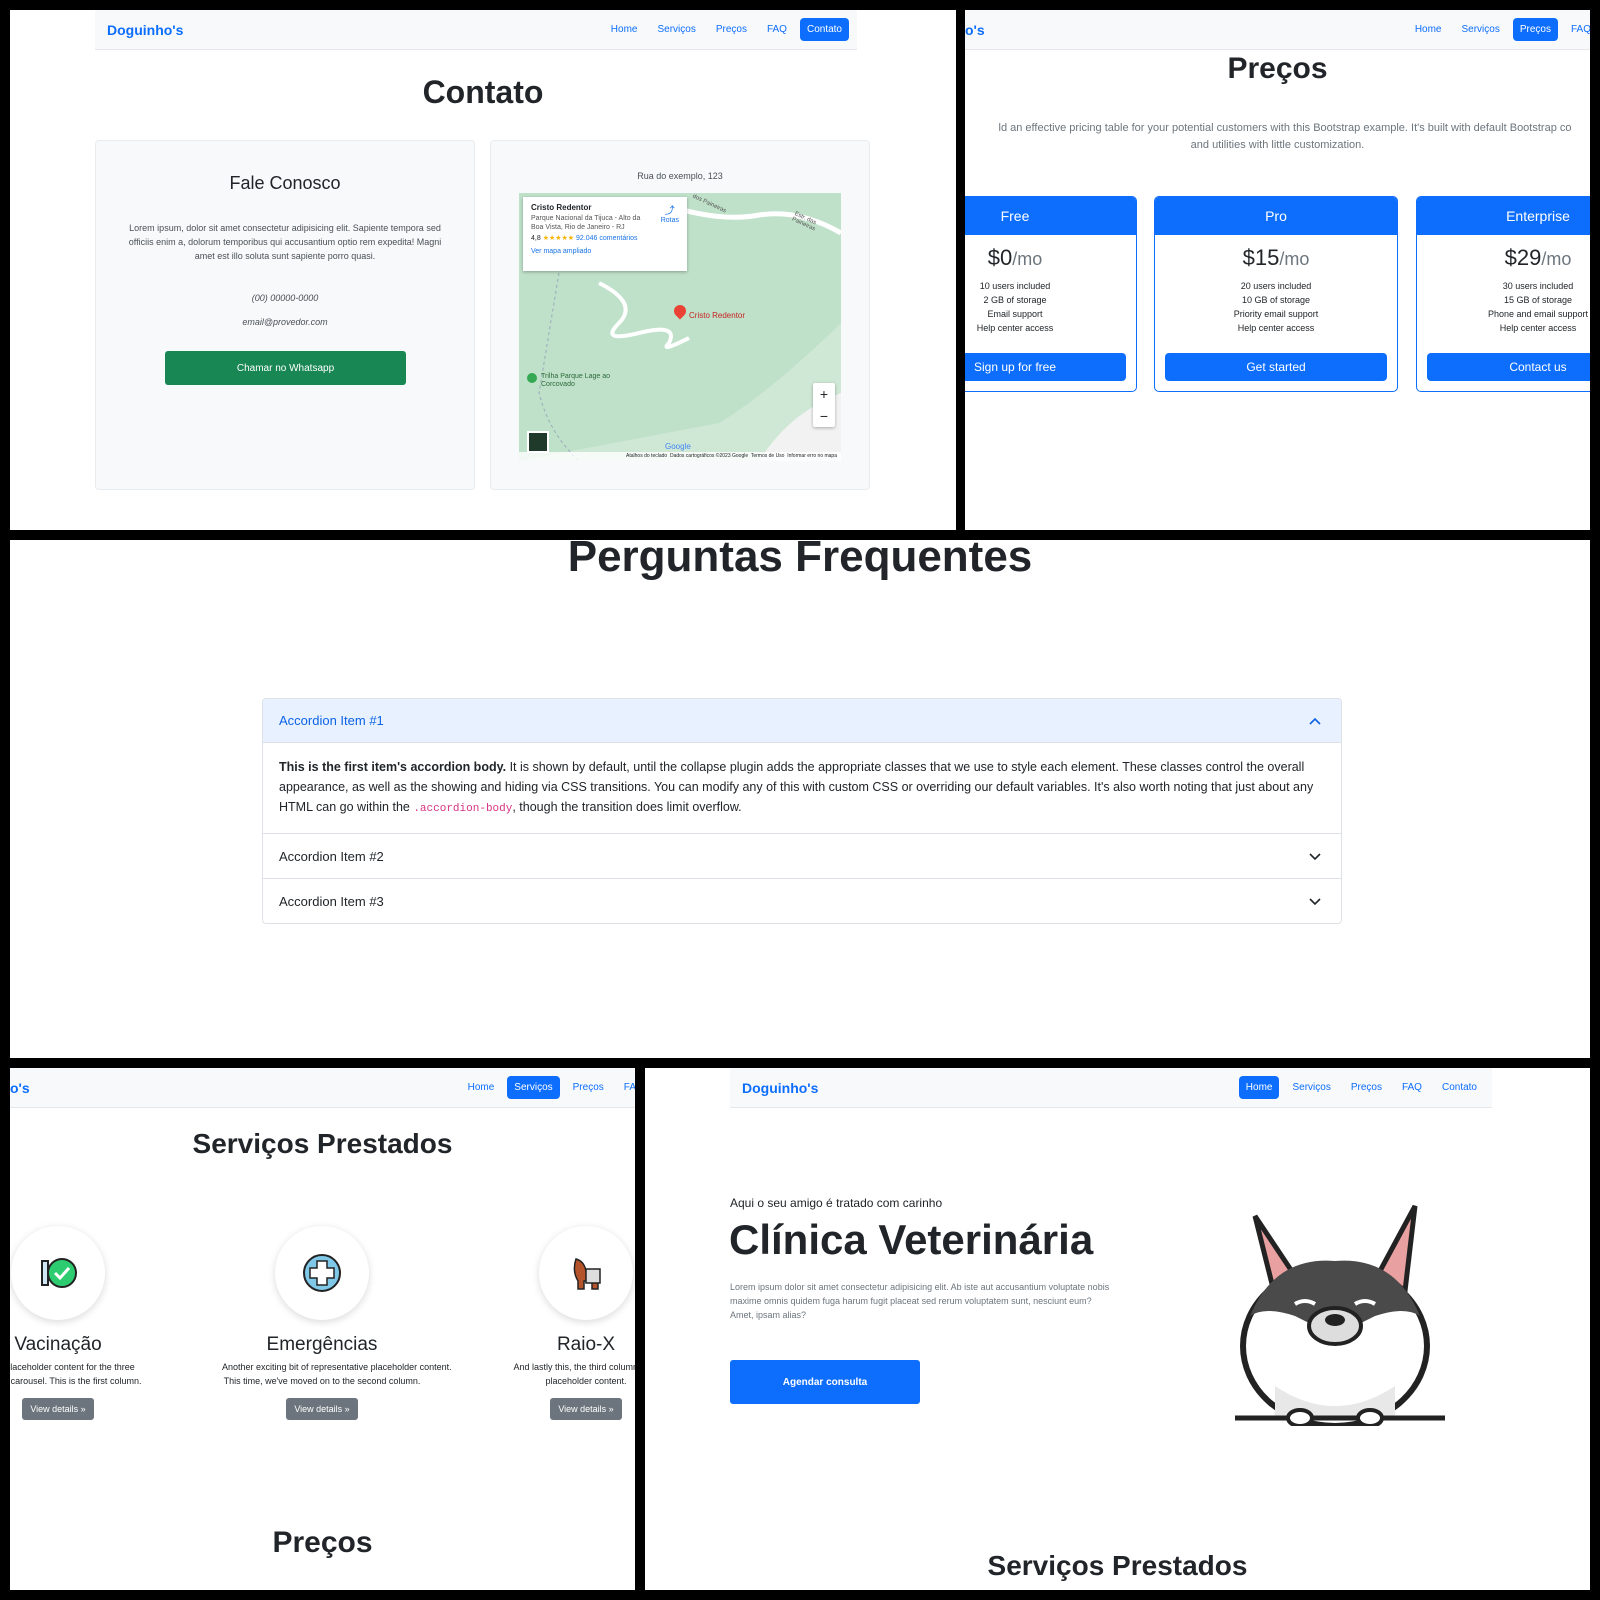  I want to click on feature: 2 GB of storage, so click(1015, 300).